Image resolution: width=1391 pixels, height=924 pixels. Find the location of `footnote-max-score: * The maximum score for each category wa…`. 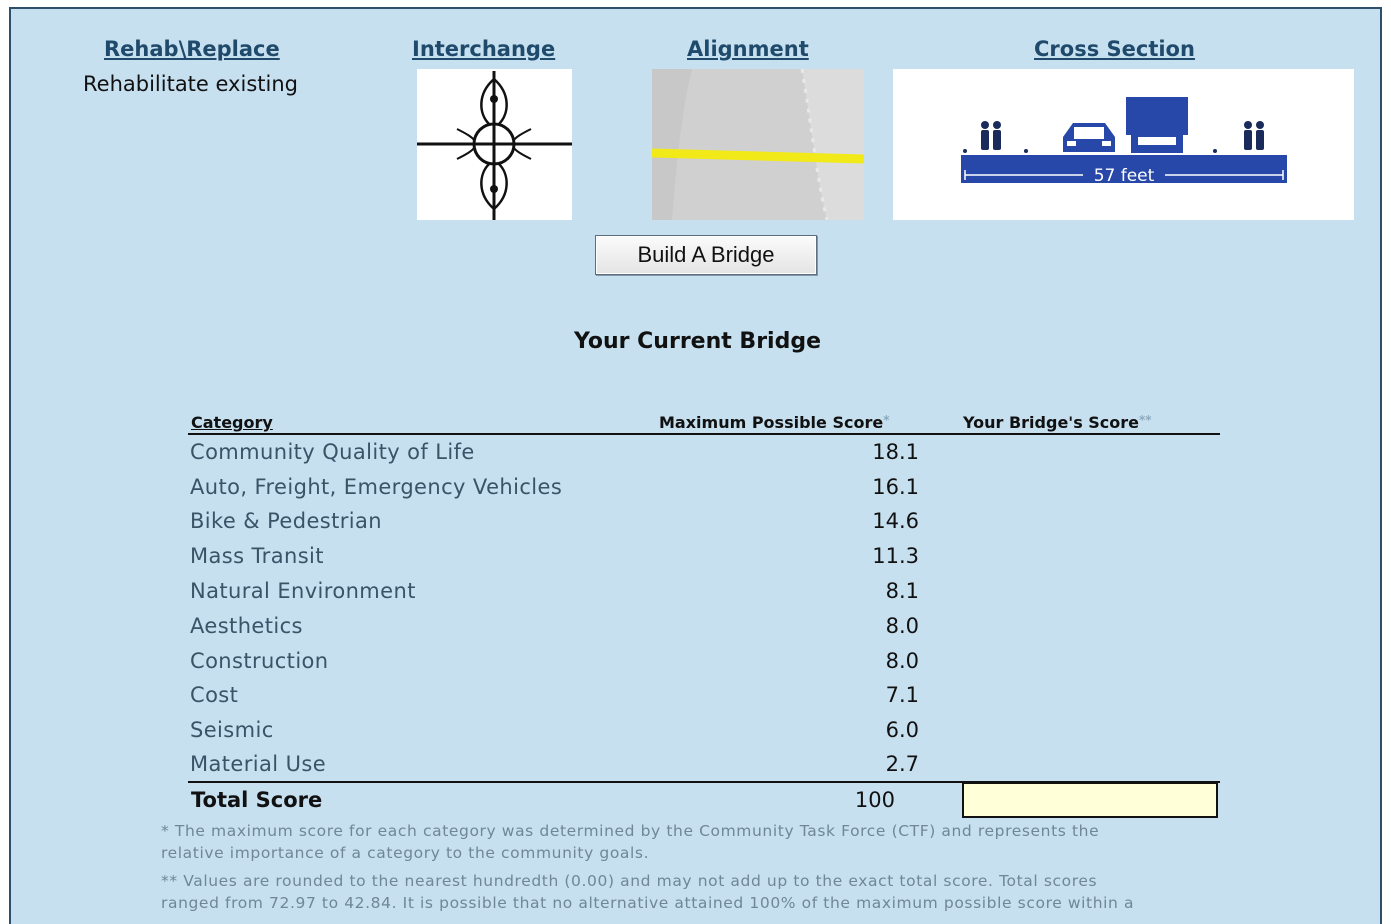

footnote-max-score: * The maximum score for each category wa… is located at coordinates (756, 842).